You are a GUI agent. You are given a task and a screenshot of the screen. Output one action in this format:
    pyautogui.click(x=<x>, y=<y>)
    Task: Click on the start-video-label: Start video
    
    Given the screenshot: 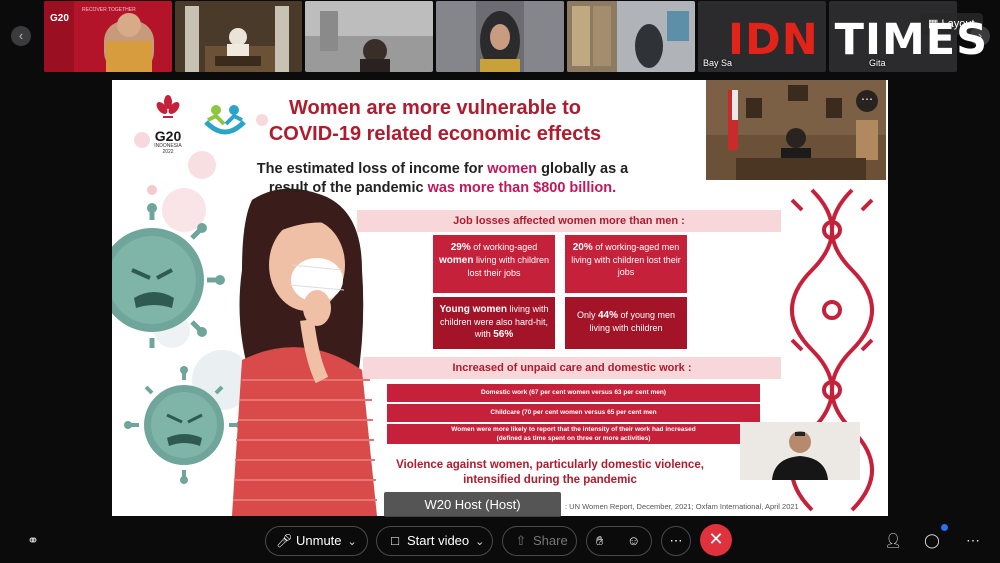 What is the action you would take?
    pyautogui.click(x=438, y=540)
    